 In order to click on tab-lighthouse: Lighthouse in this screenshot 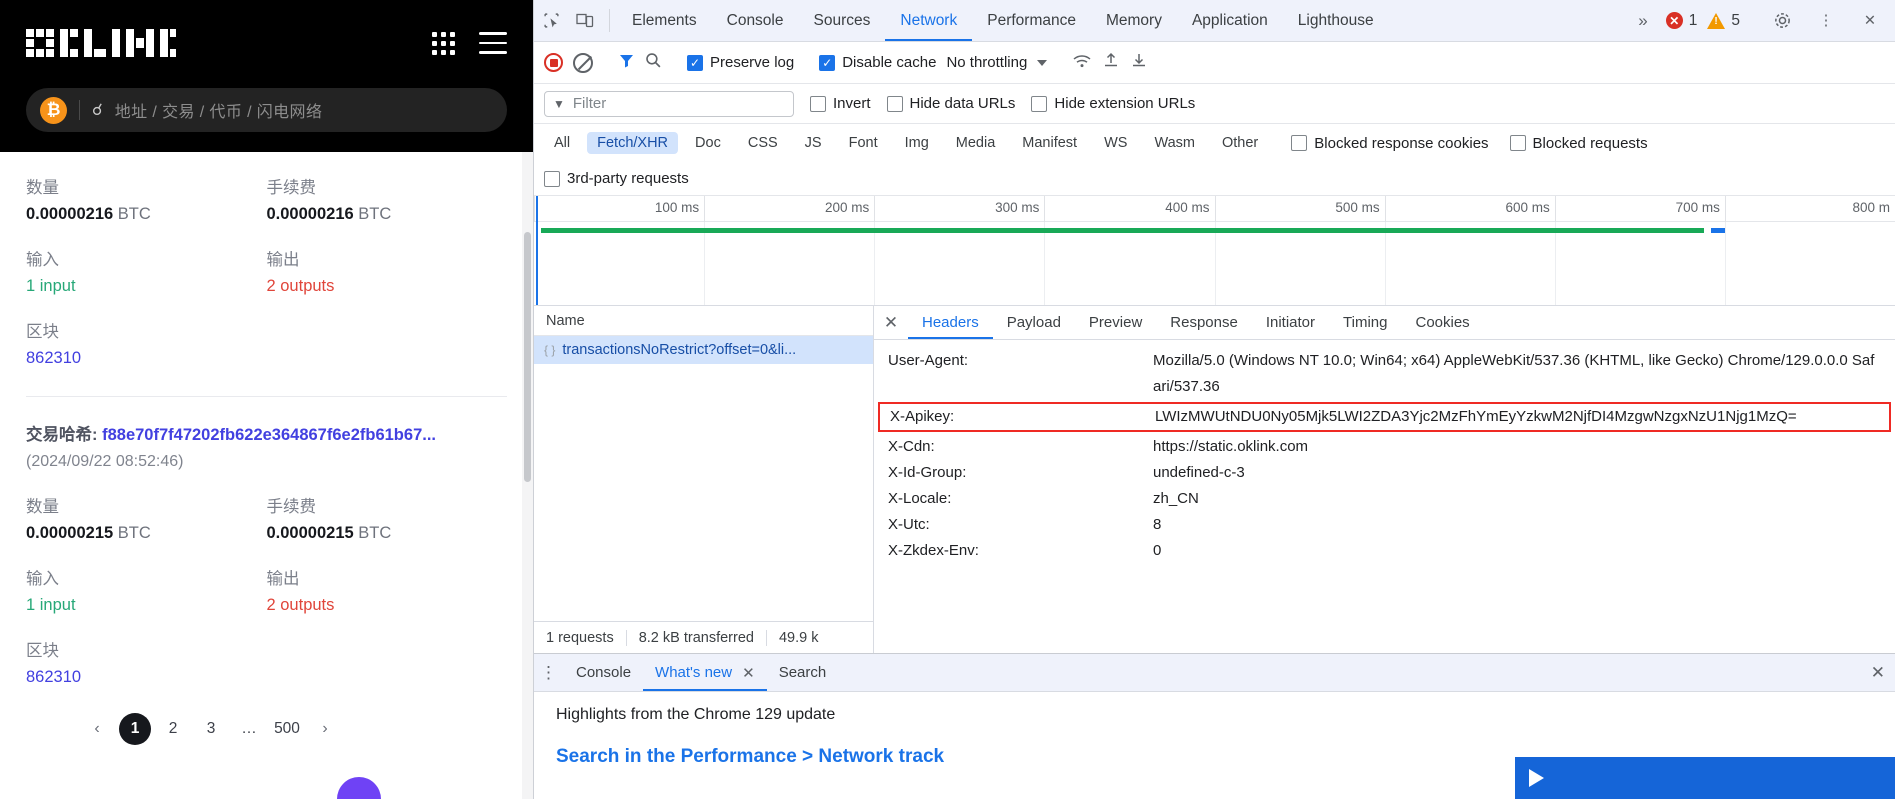, I will do `click(1336, 20)`.